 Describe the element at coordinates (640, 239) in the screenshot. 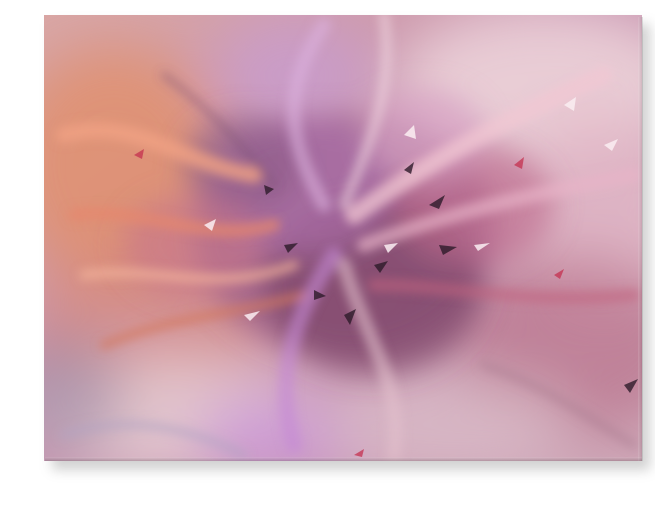

I see `canvas-right-edge` at that location.